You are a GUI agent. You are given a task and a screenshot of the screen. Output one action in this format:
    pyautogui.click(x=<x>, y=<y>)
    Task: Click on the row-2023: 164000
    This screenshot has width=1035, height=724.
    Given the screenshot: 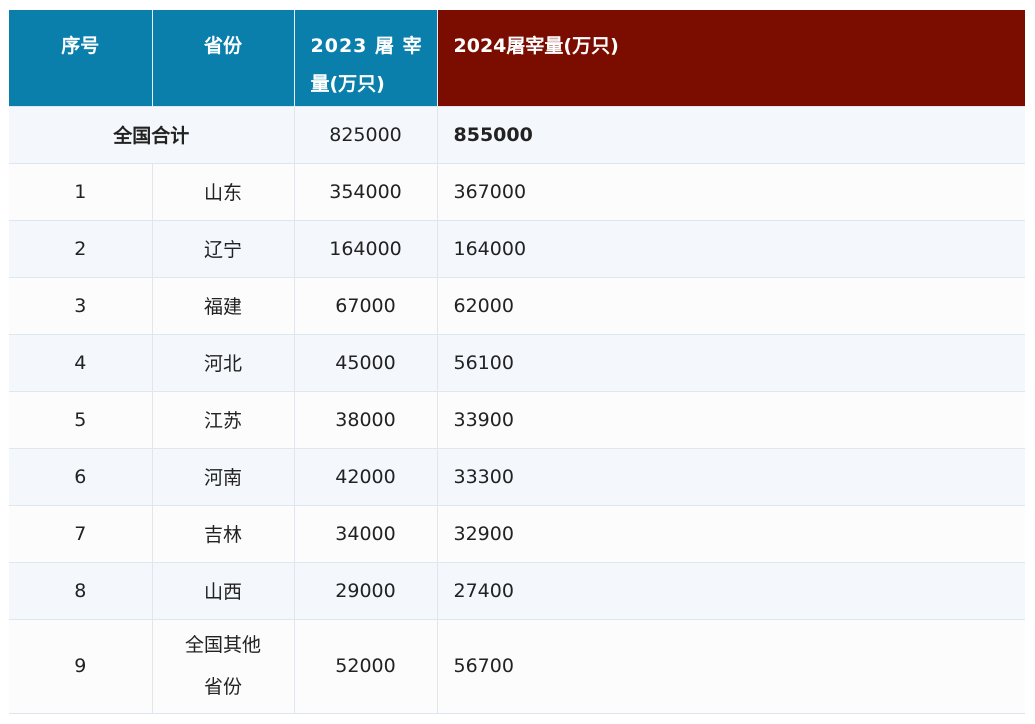 What is the action you would take?
    pyautogui.click(x=366, y=248)
    